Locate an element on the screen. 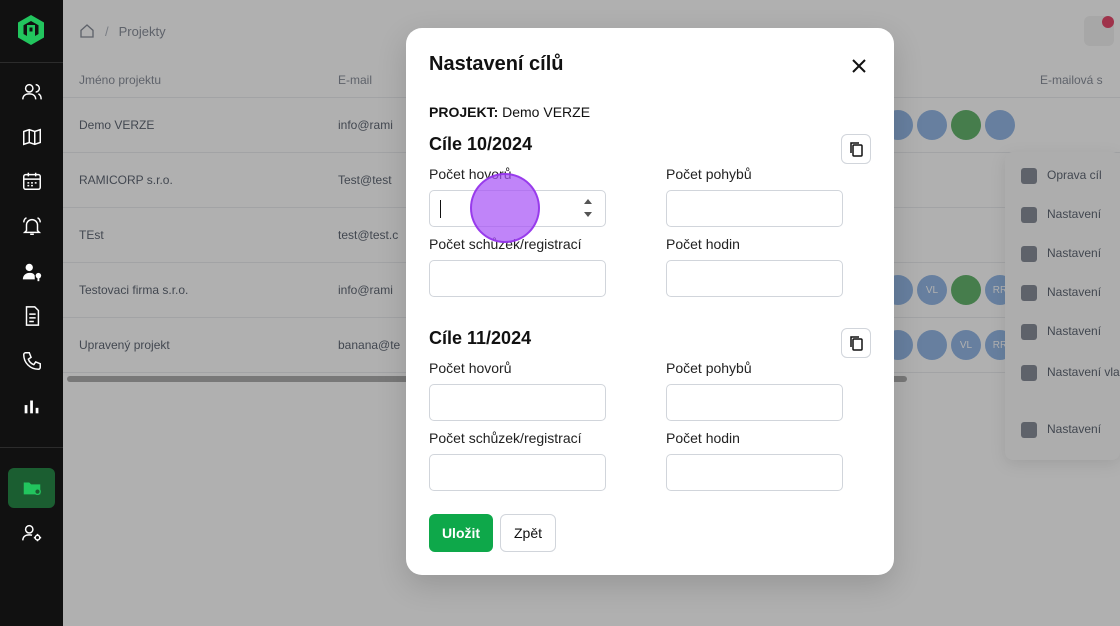  click-indicator is located at coordinates (505, 208).